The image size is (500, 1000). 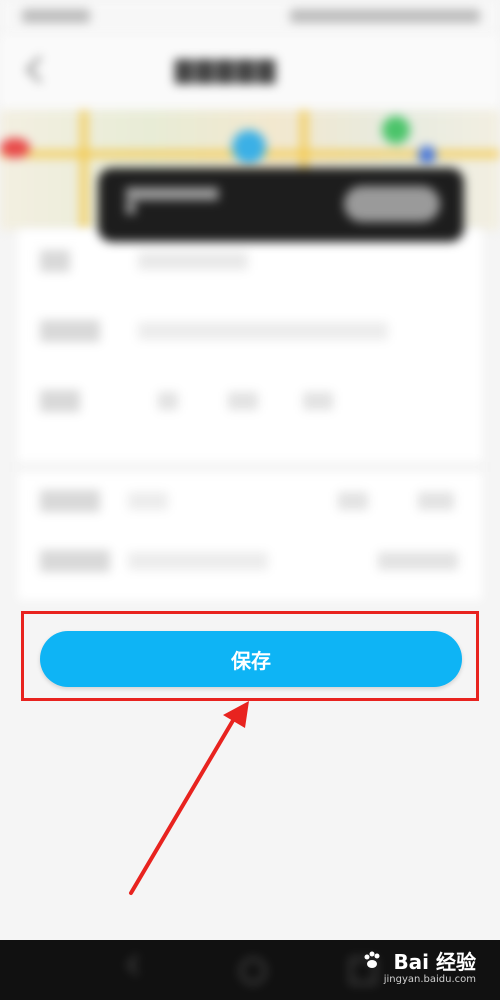 I want to click on home-nav-icon, so click(x=253, y=971).